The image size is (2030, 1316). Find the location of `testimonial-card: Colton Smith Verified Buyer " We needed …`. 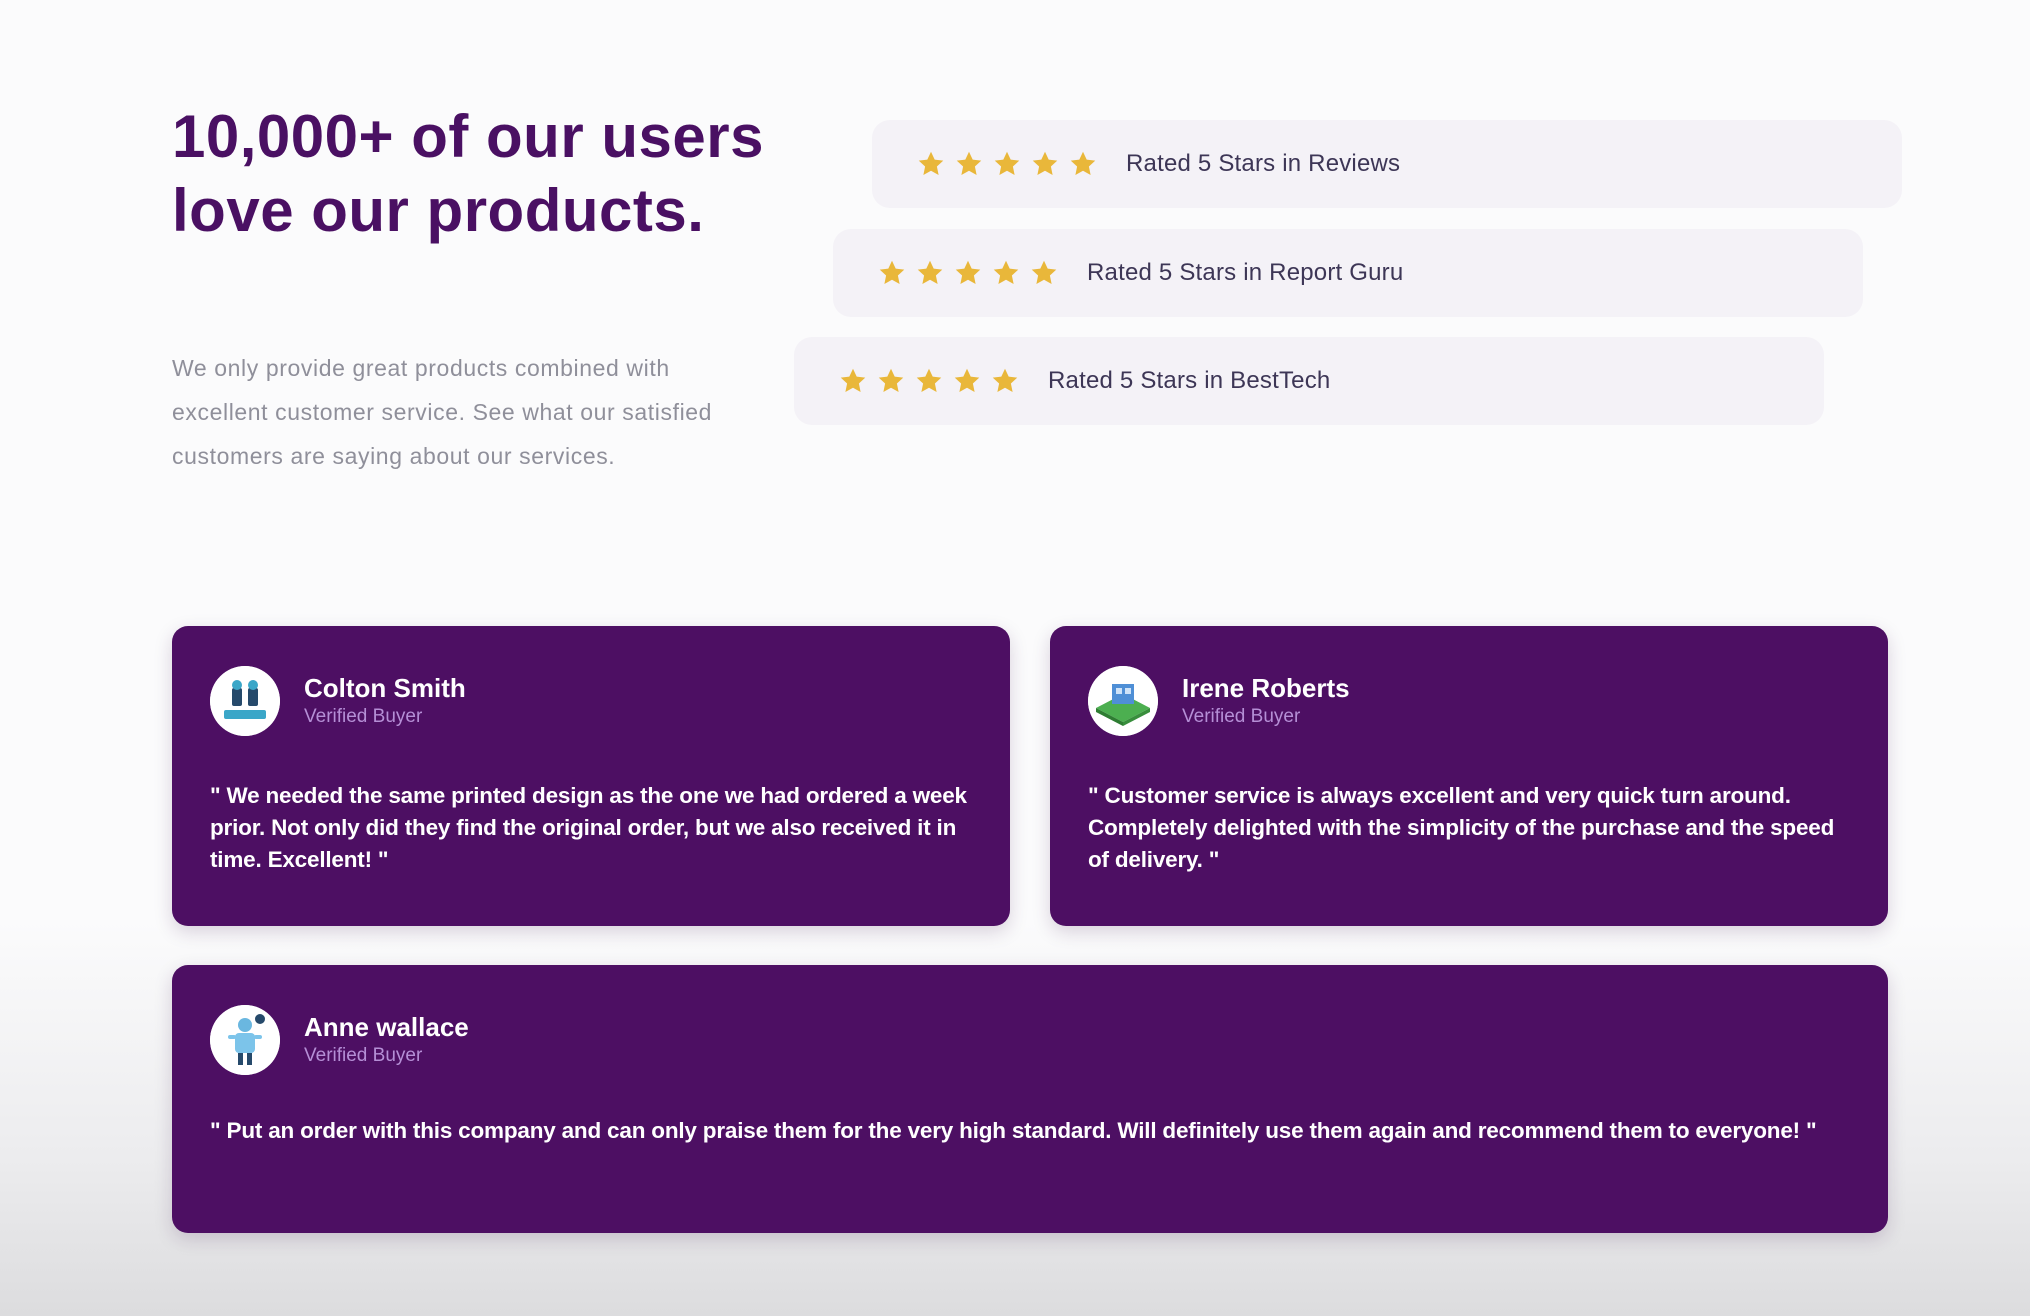

testimonial-card: Colton Smith Verified Buyer " We needed … is located at coordinates (591, 776).